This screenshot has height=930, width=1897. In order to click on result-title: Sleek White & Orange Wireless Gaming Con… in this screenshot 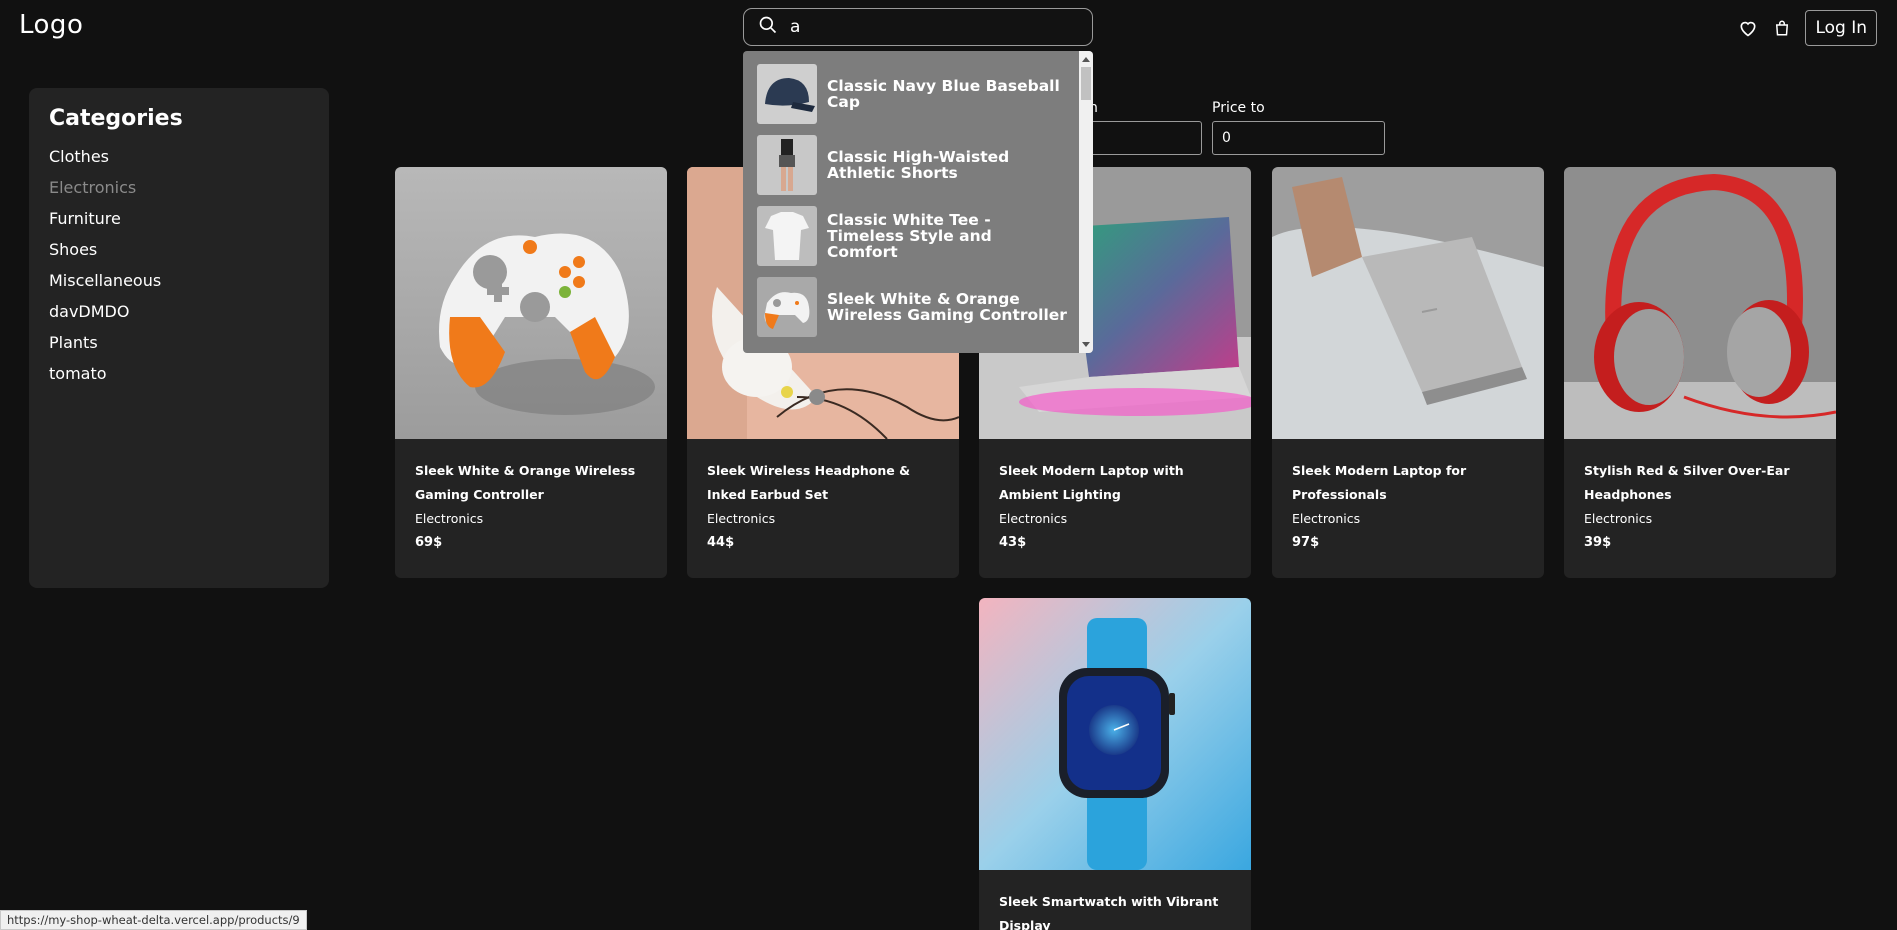, I will do `click(947, 307)`.